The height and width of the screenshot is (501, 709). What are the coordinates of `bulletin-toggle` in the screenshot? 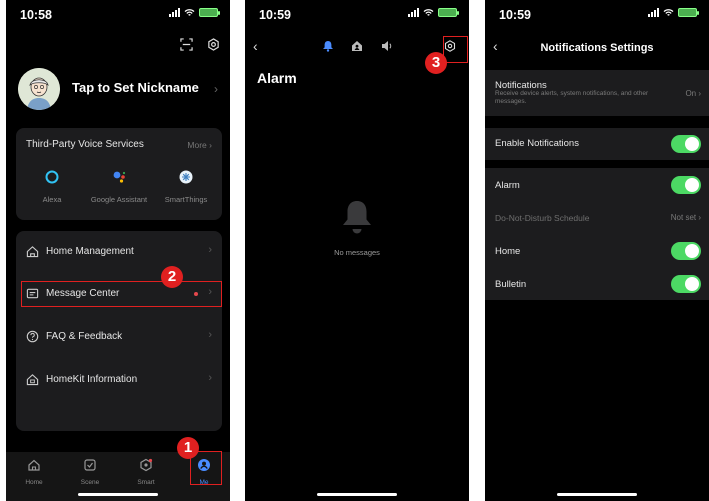 It's located at (686, 284).